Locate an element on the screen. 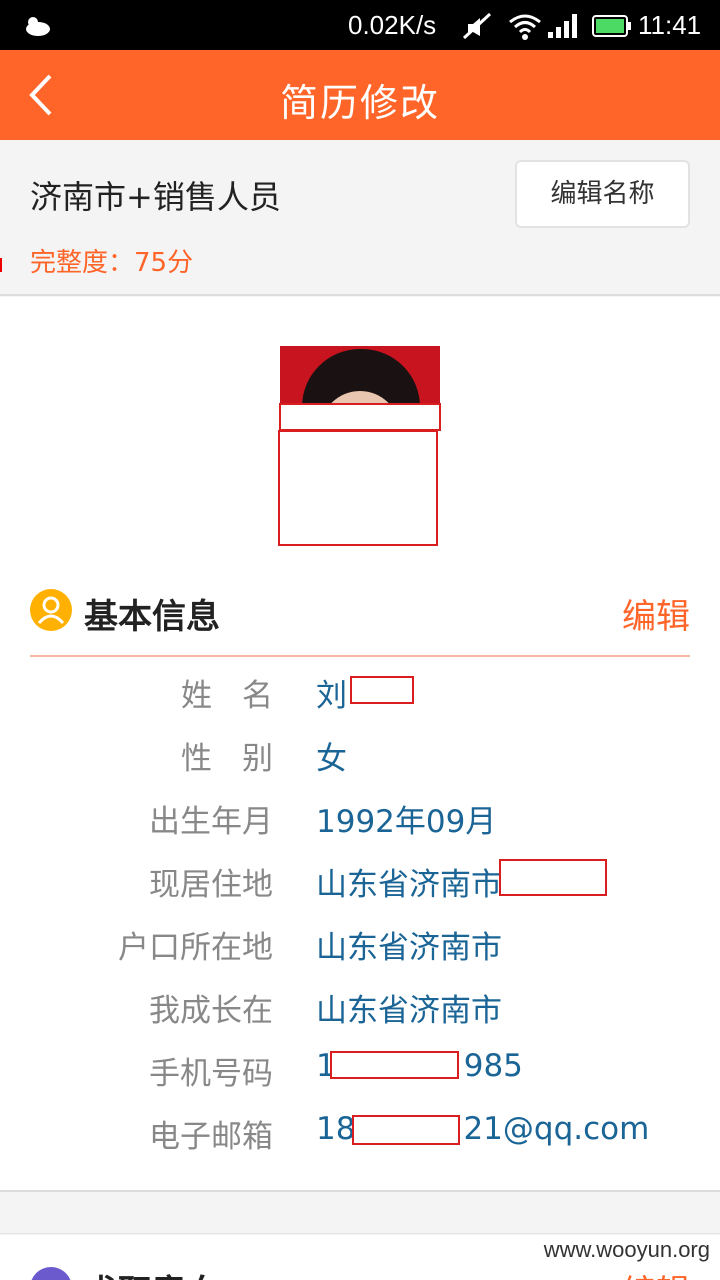 The width and height of the screenshot is (720, 1280). info-value: 女 is located at coordinates (331, 759).